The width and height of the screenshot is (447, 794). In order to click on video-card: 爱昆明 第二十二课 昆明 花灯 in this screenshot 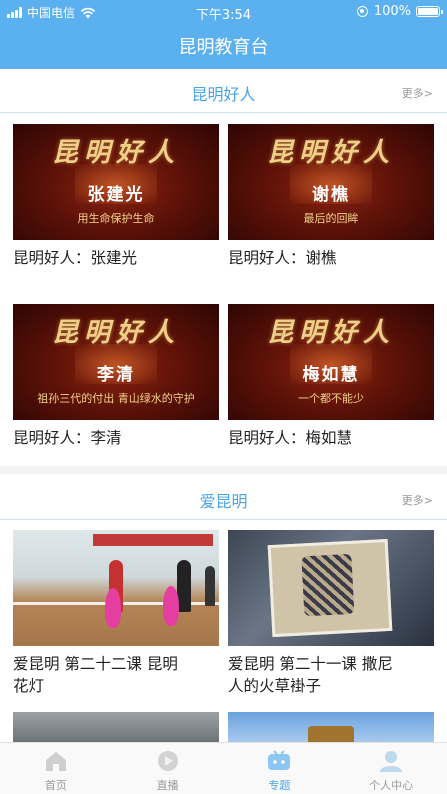, I will do `click(116, 613)`.